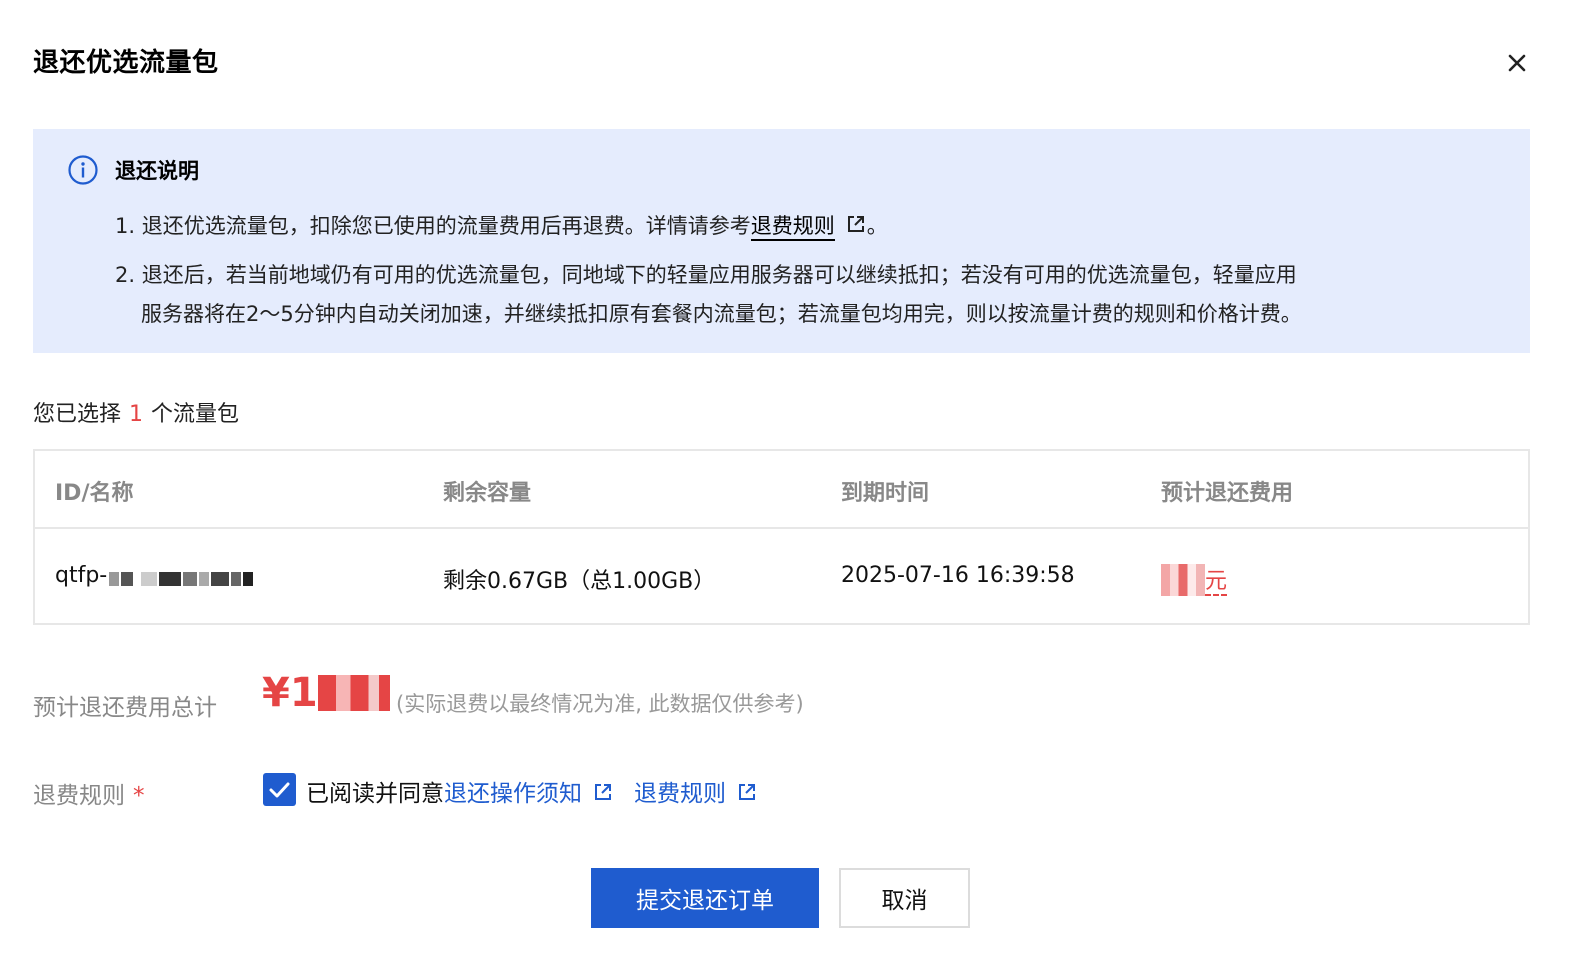 The width and height of the screenshot is (1572, 970). Describe the element at coordinates (958, 575) in the screenshot. I see `cell-expire: 2025-07-16 16:39:58` at that location.